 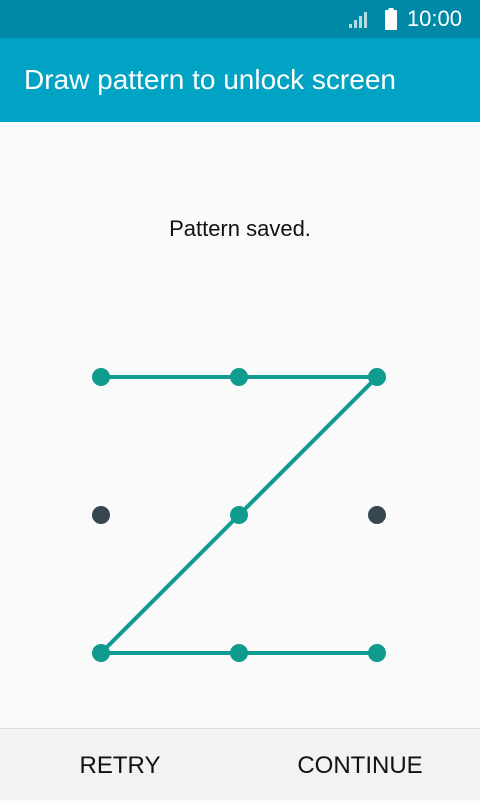 What do you see at coordinates (405, 19) in the screenshot?
I see `status-icons: 10:00` at bounding box center [405, 19].